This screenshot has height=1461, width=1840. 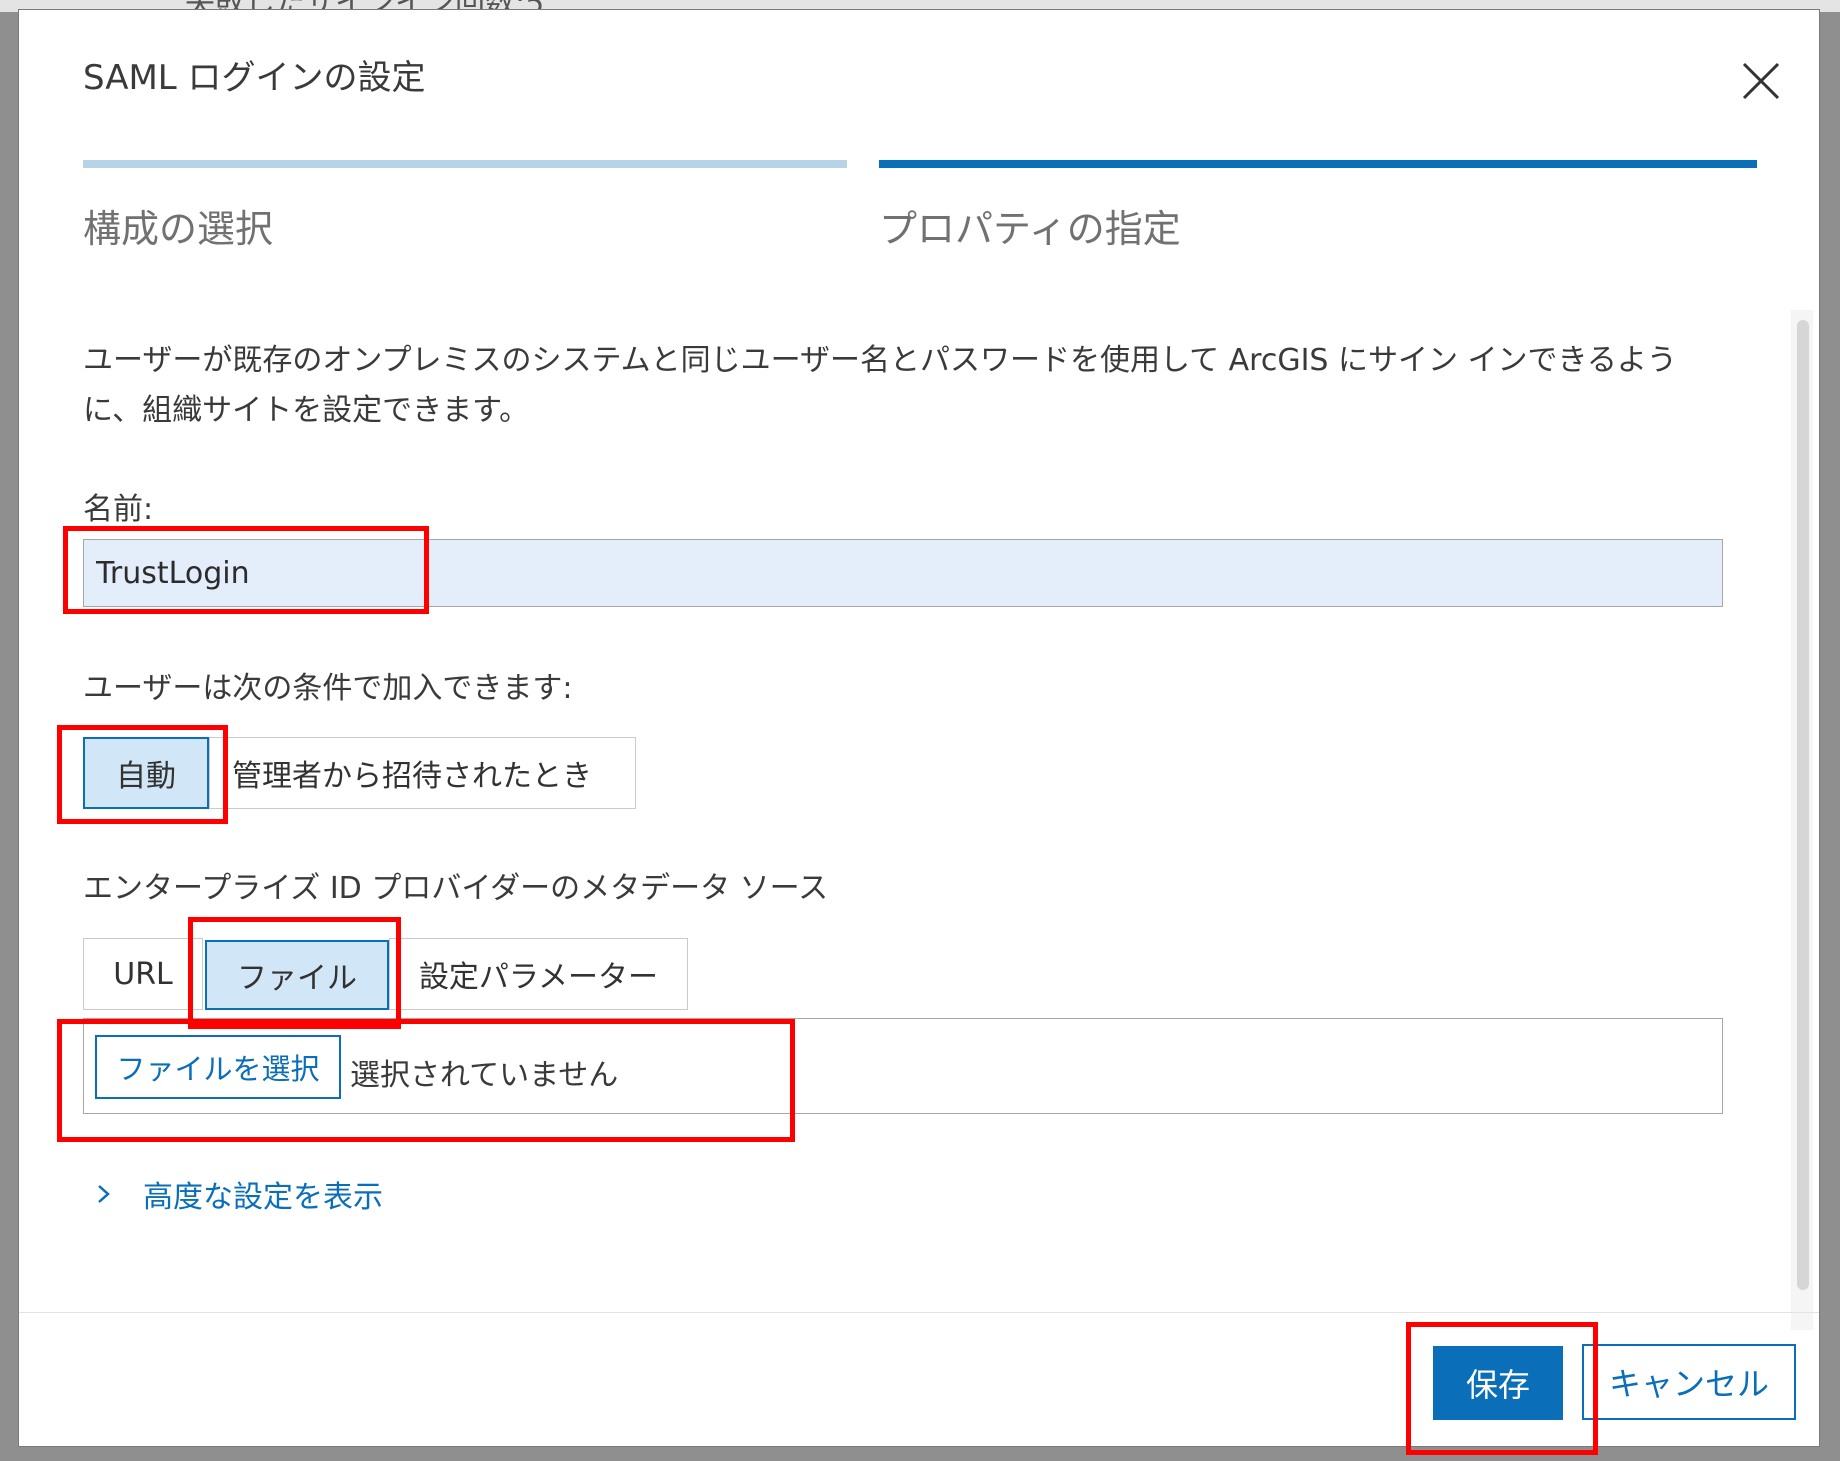 I want to click on metadata-source-parameters: 設定パラメーター, so click(x=538, y=974).